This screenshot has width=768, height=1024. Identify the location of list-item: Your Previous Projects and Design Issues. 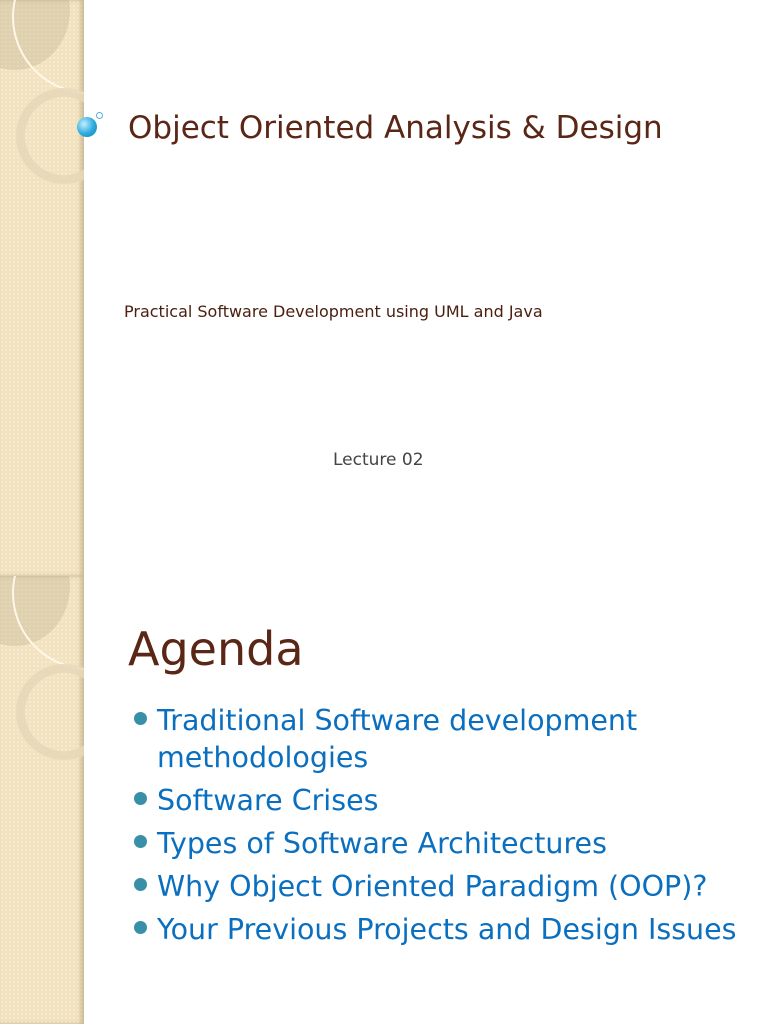
(444, 929).